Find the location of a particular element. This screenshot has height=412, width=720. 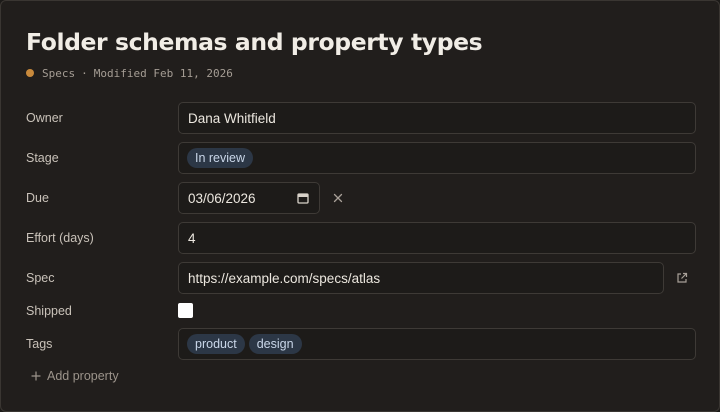

calendar-icon is located at coordinates (303, 198).